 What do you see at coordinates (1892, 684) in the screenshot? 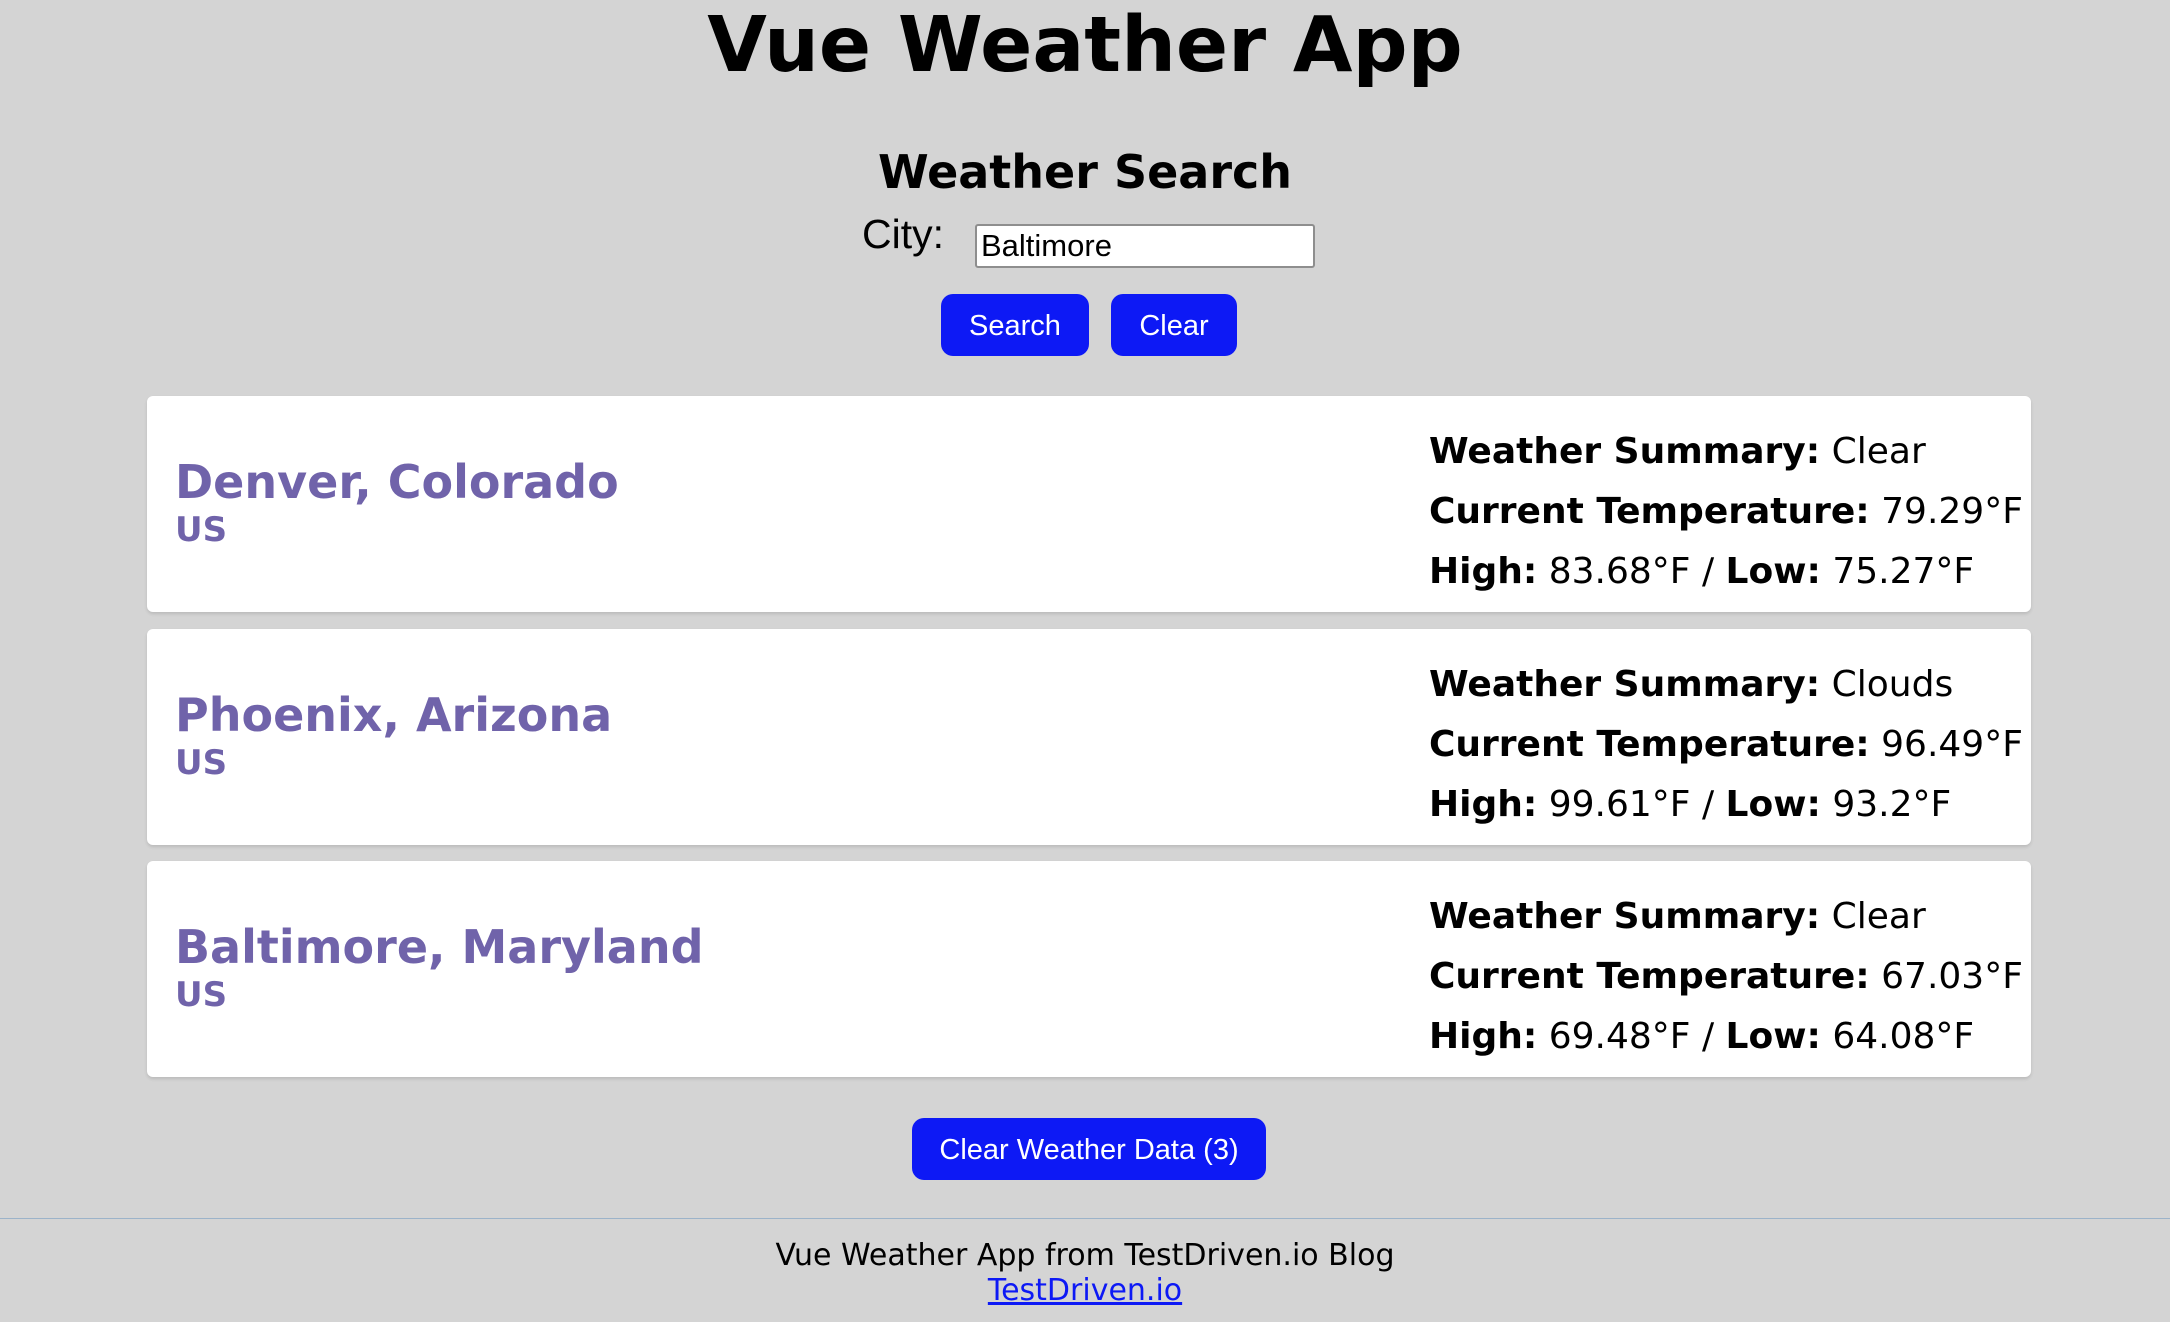
I see `summary-value: Clouds` at bounding box center [1892, 684].